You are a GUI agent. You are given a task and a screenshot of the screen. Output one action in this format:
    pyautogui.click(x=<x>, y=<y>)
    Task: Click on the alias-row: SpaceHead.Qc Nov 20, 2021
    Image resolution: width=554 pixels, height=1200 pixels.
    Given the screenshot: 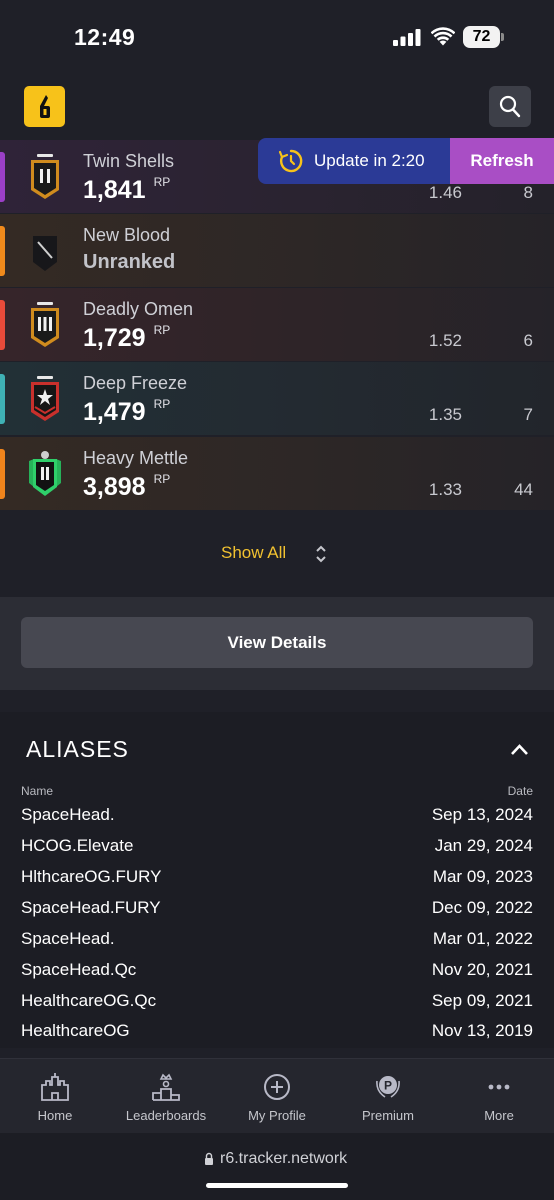 What is the action you would take?
    pyautogui.click(x=277, y=972)
    